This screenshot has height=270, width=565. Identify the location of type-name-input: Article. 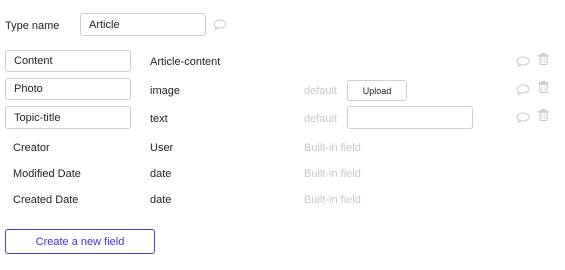
(143, 24).